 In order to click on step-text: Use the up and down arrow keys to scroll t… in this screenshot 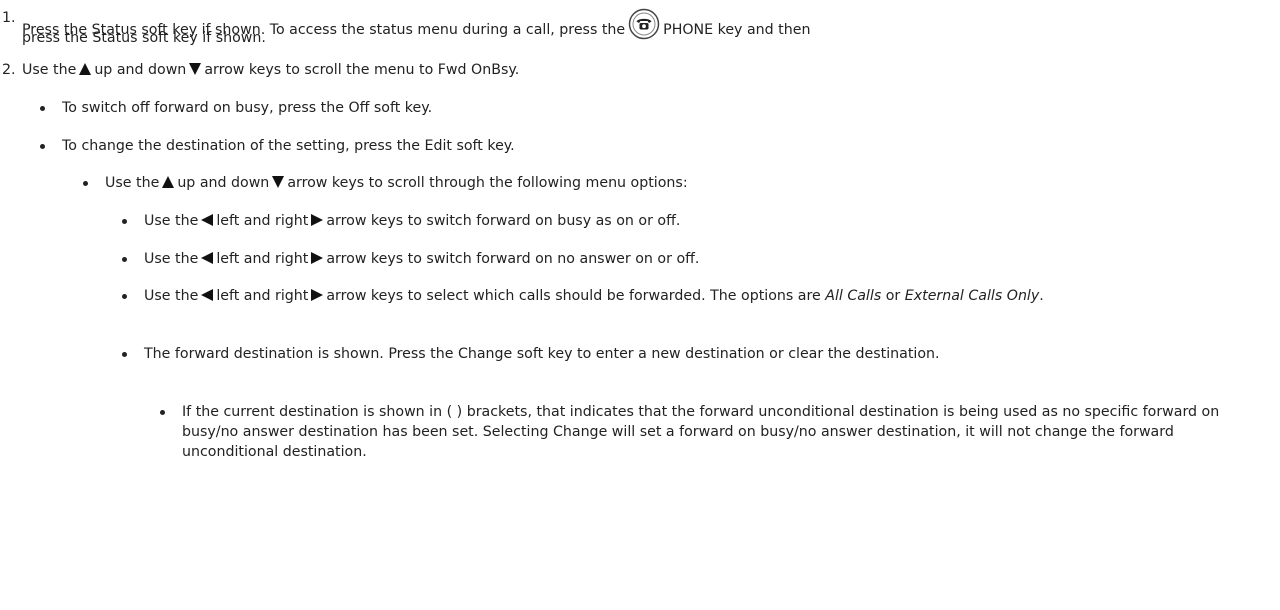, I will do `click(632, 70)`.